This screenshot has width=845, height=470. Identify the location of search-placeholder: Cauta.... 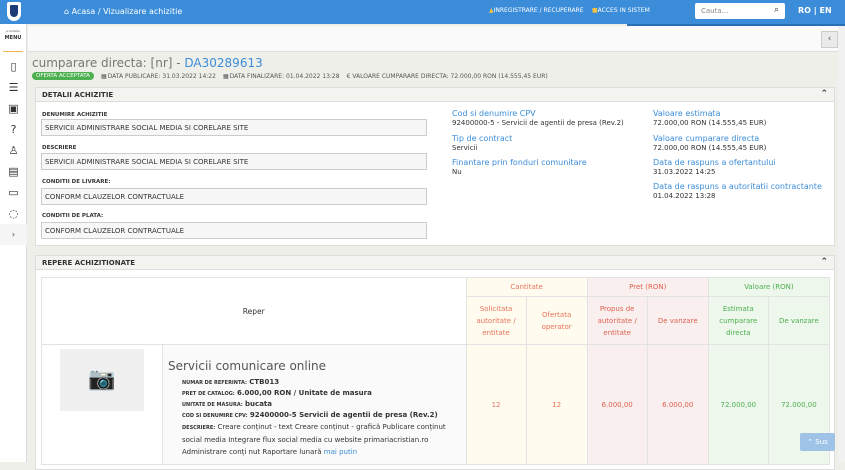
(715, 11).